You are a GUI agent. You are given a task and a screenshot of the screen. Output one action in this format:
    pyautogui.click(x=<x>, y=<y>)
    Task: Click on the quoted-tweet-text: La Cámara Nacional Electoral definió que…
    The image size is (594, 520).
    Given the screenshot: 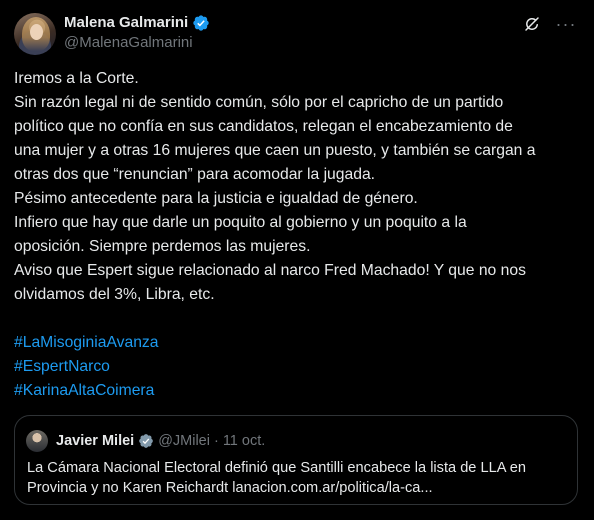 What is the action you would take?
    pyautogui.click(x=297, y=478)
    